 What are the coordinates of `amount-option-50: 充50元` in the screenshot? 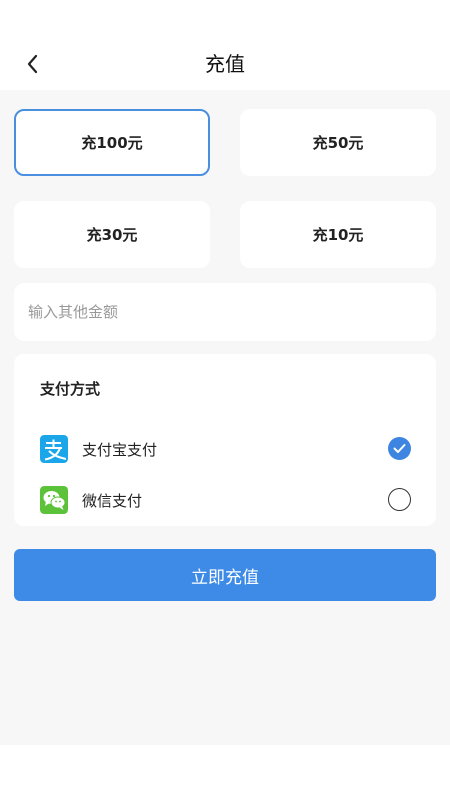 It's located at (338, 142).